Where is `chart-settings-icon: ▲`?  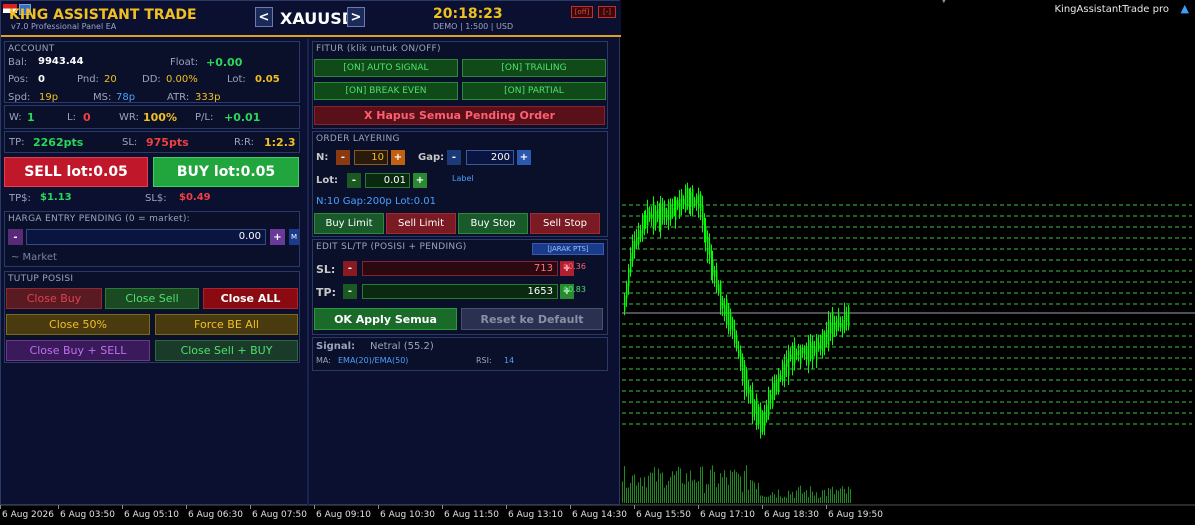 chart-settings-icon: ▲ is located at coordinates (1185, 8).